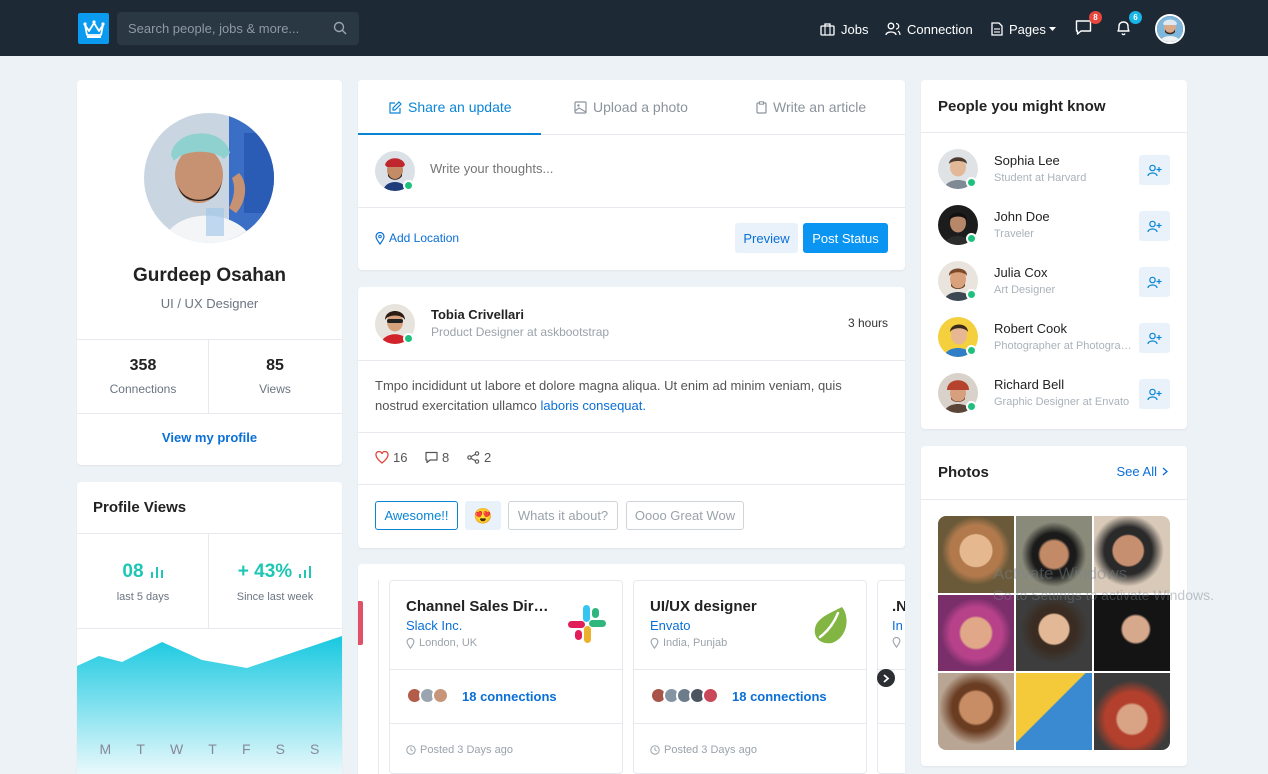 Image resolution: width=1268 pixels, height=774 pixels. I want to click on views-5days-stat: 08 last 5 days, so click(143, 582).